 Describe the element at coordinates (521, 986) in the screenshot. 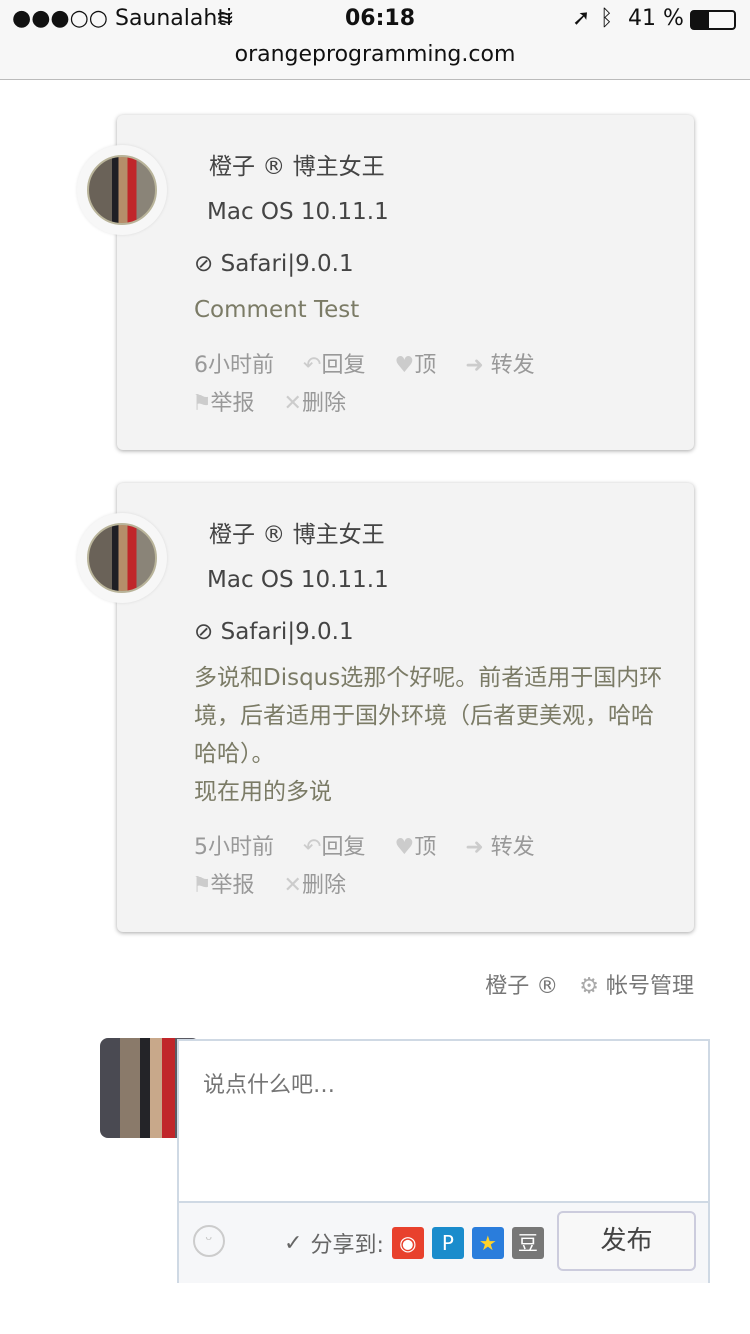

I see `account-user: 橙子 ®` at that location.